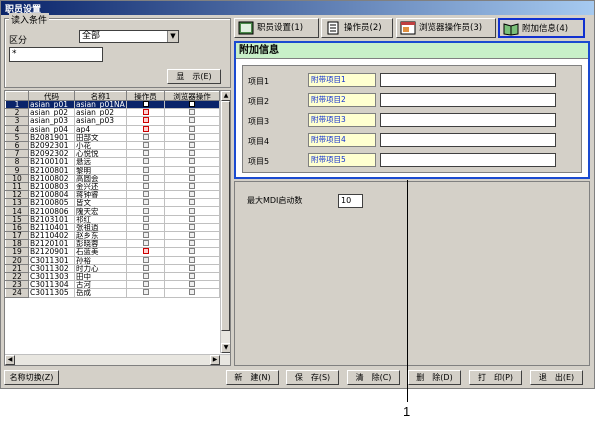 The image size is (595, 431). I want to click on table-row: 15 B2103101 祁红, so click(112, 219).